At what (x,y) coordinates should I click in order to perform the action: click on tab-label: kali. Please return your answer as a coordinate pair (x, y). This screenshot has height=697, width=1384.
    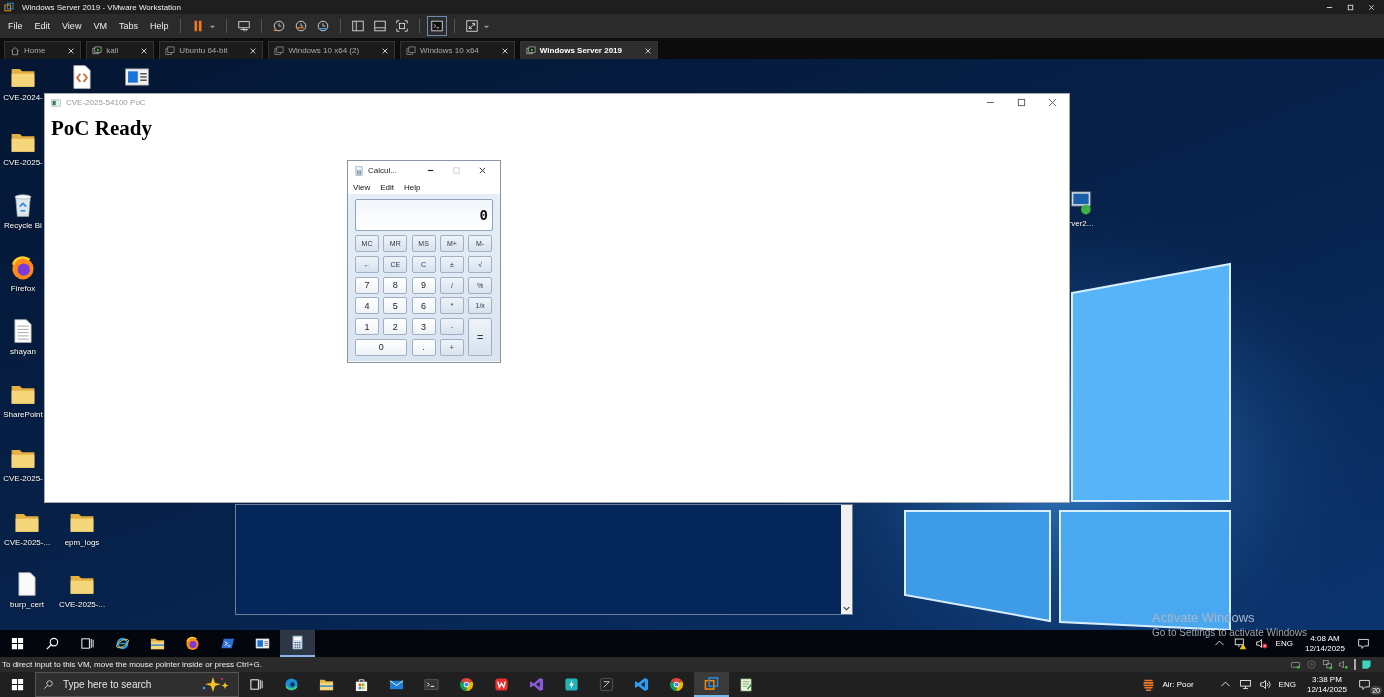
    Looking at the image, I should click on (113, 50).